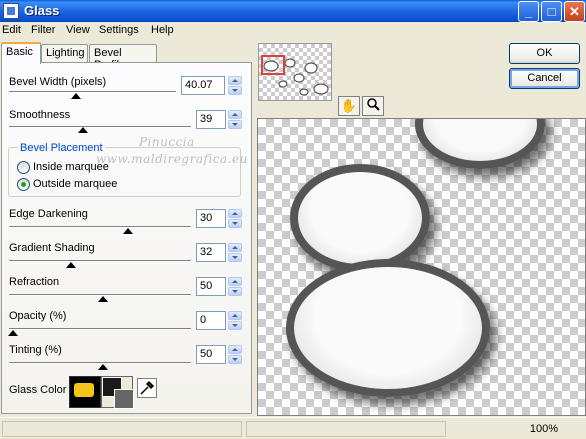 The image size is (586, 439). Describe the element at coordinates (373, 106) in the screenshot. I see `zoom-tool-icon` at that location.